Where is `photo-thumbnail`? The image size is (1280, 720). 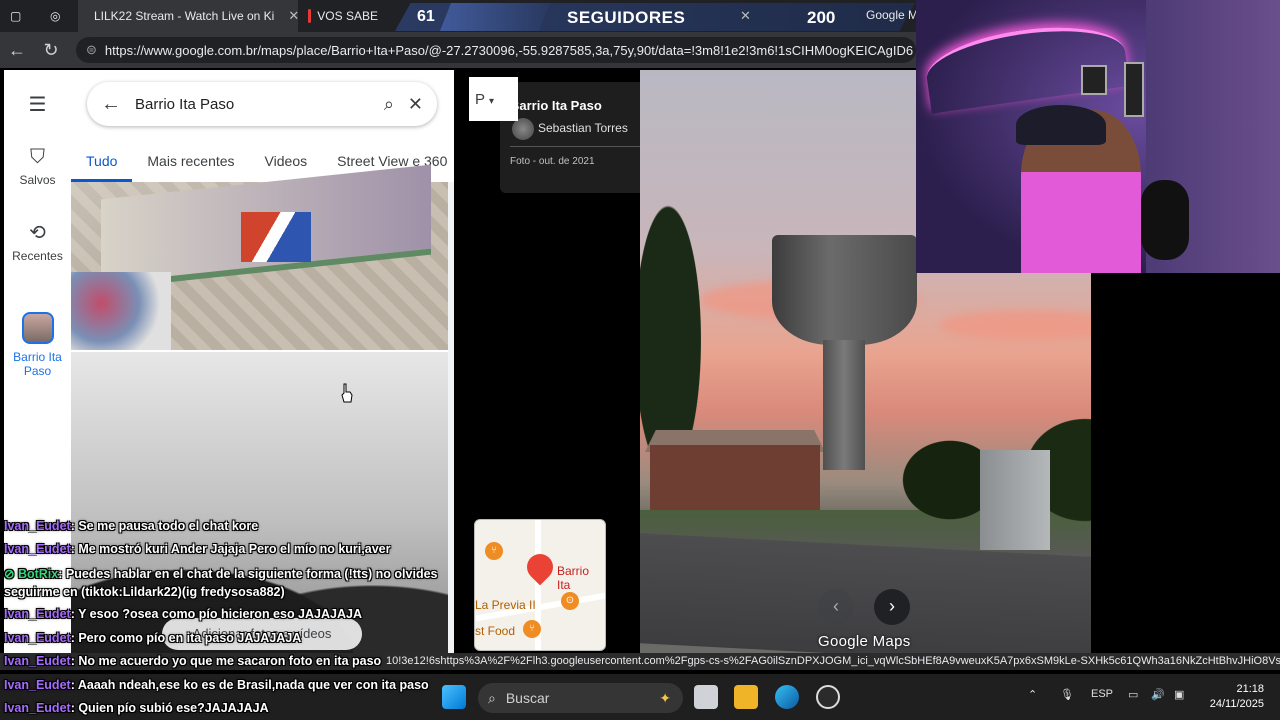 photo-thumbnail is located at coordinates (259, 257).